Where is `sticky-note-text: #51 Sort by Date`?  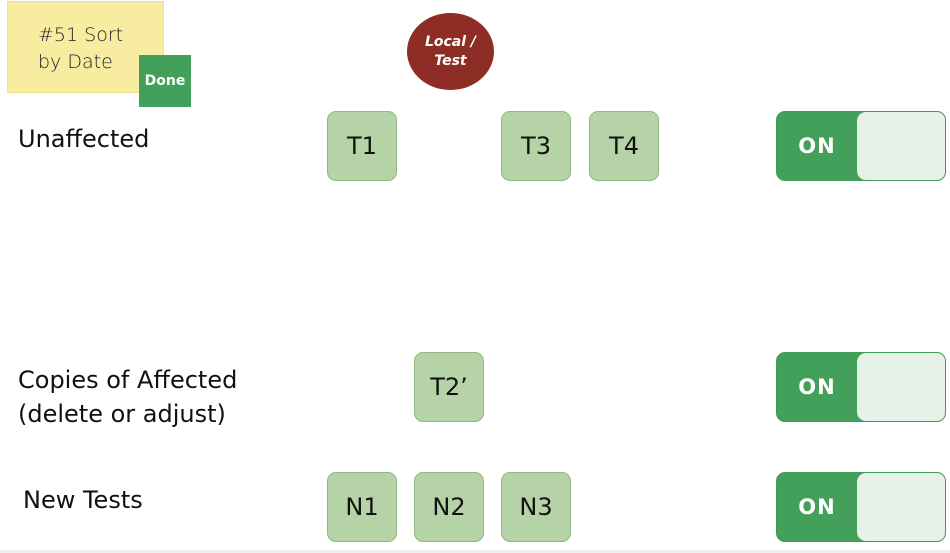
sticky-note-text: #51 Sort by Date is located at coordinates (80, 49).